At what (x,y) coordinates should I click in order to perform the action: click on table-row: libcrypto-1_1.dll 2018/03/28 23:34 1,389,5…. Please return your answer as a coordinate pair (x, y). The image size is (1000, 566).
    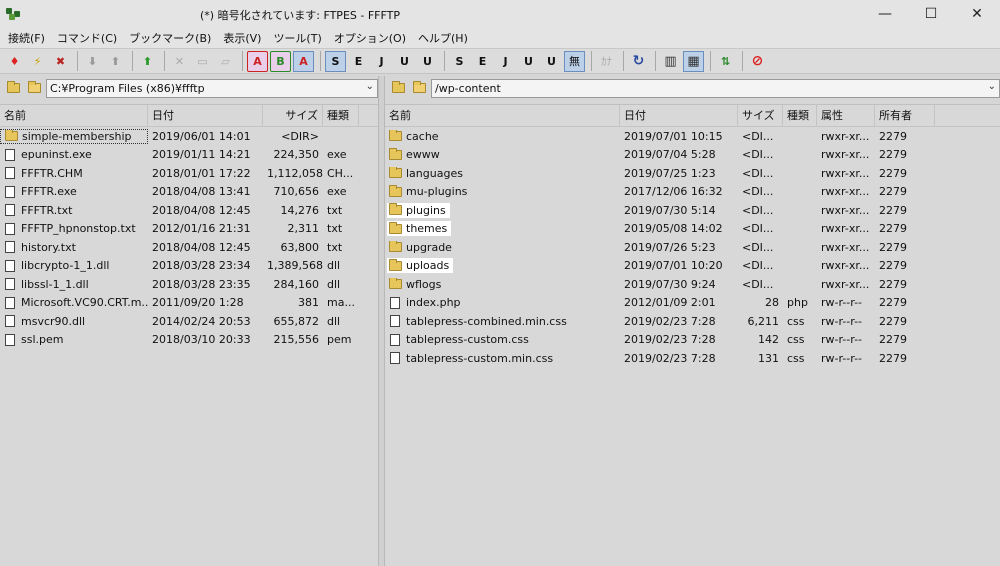
    Looking at the image, I should click on (189, 266).